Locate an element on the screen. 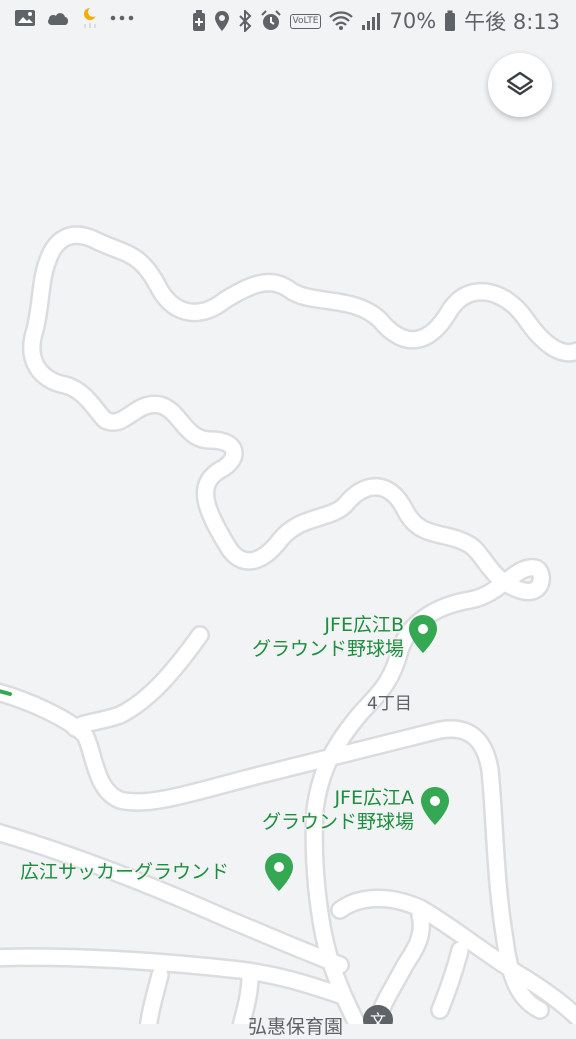 The height and width of the screenshot is (1039, 576). status-bar-left is located at coordinates (74, 18).